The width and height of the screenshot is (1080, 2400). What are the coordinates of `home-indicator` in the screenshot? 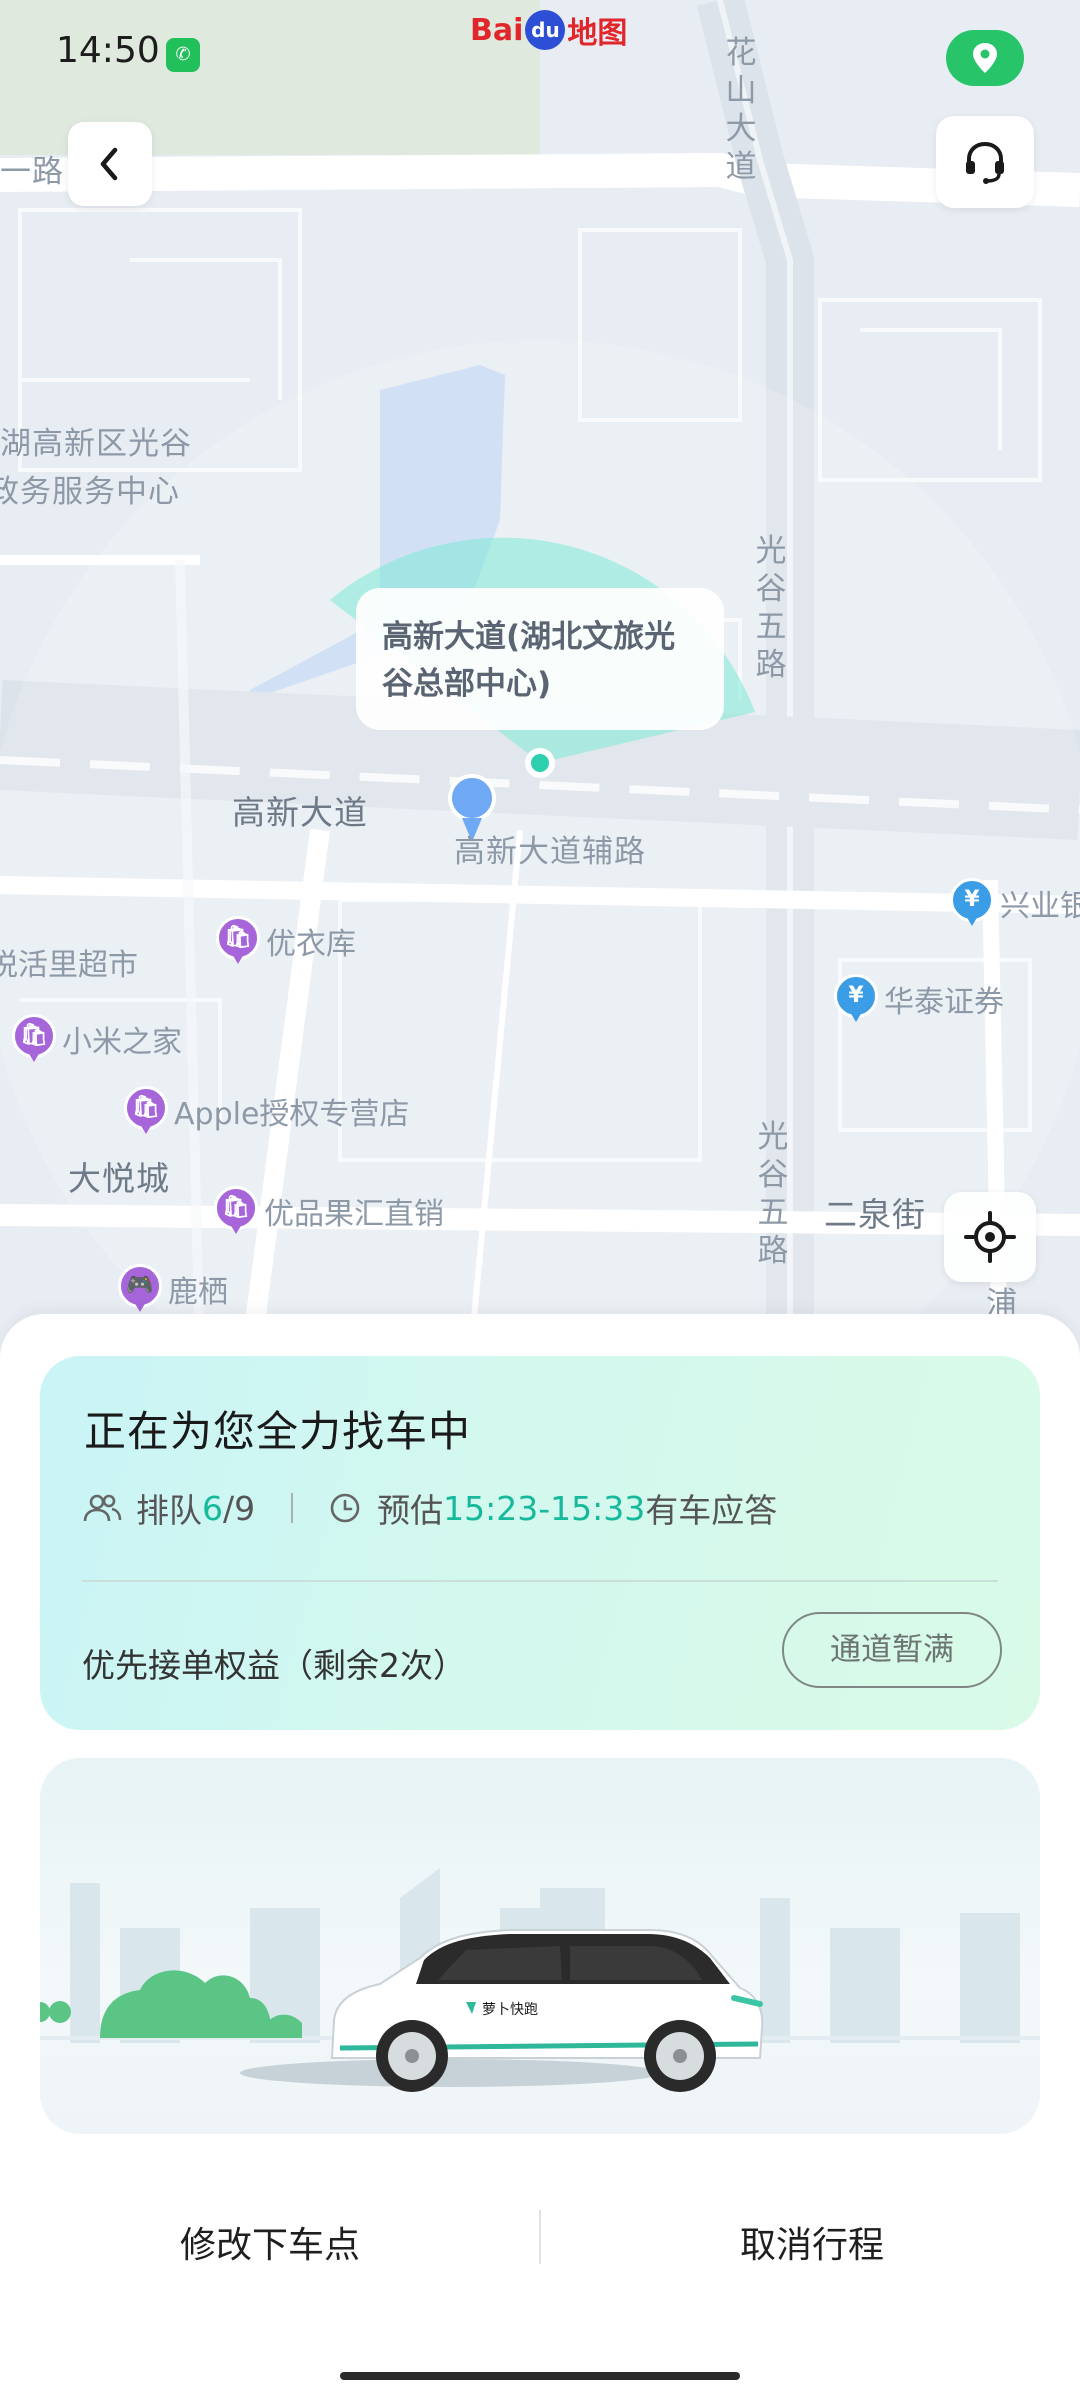 It's located at (540, 2376).